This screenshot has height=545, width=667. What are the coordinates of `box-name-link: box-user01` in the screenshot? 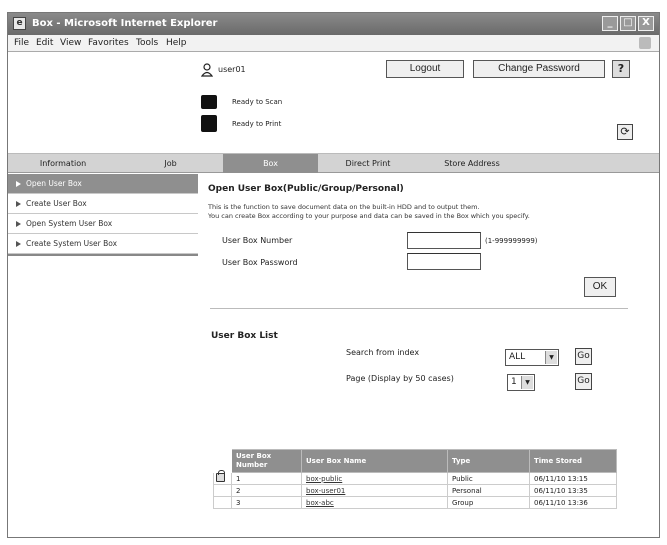 It's located at (325, 491).